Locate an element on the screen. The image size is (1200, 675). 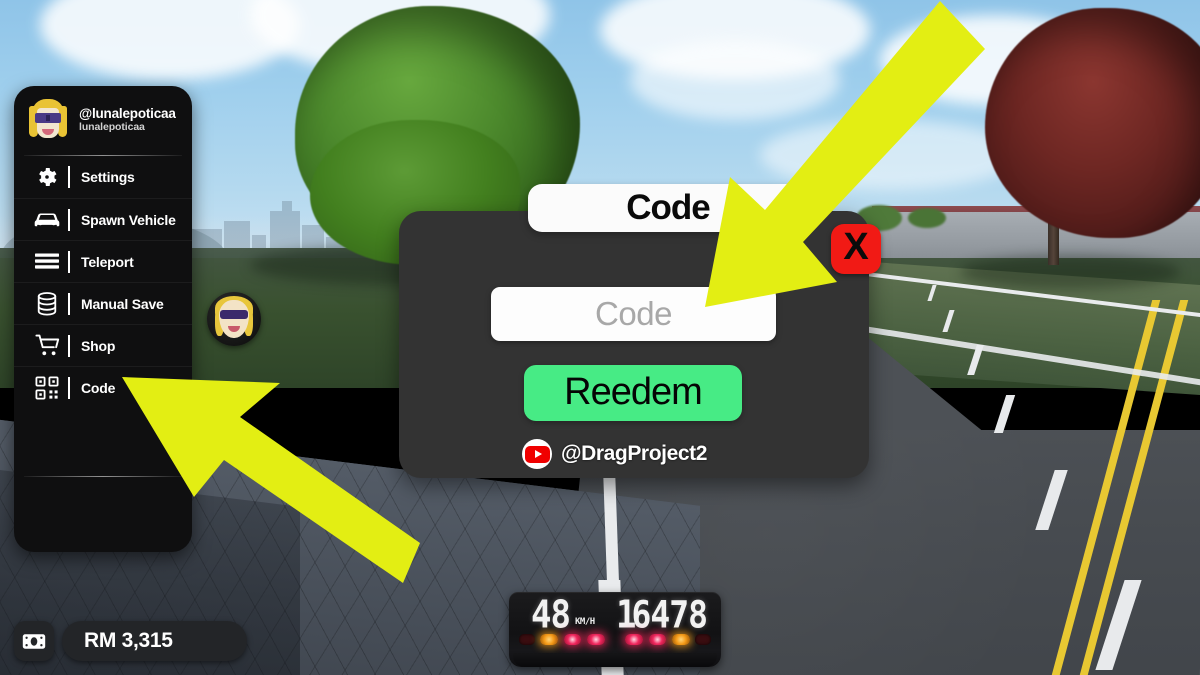
money-value: RM 3,315 is located at coordinates (128, 640).